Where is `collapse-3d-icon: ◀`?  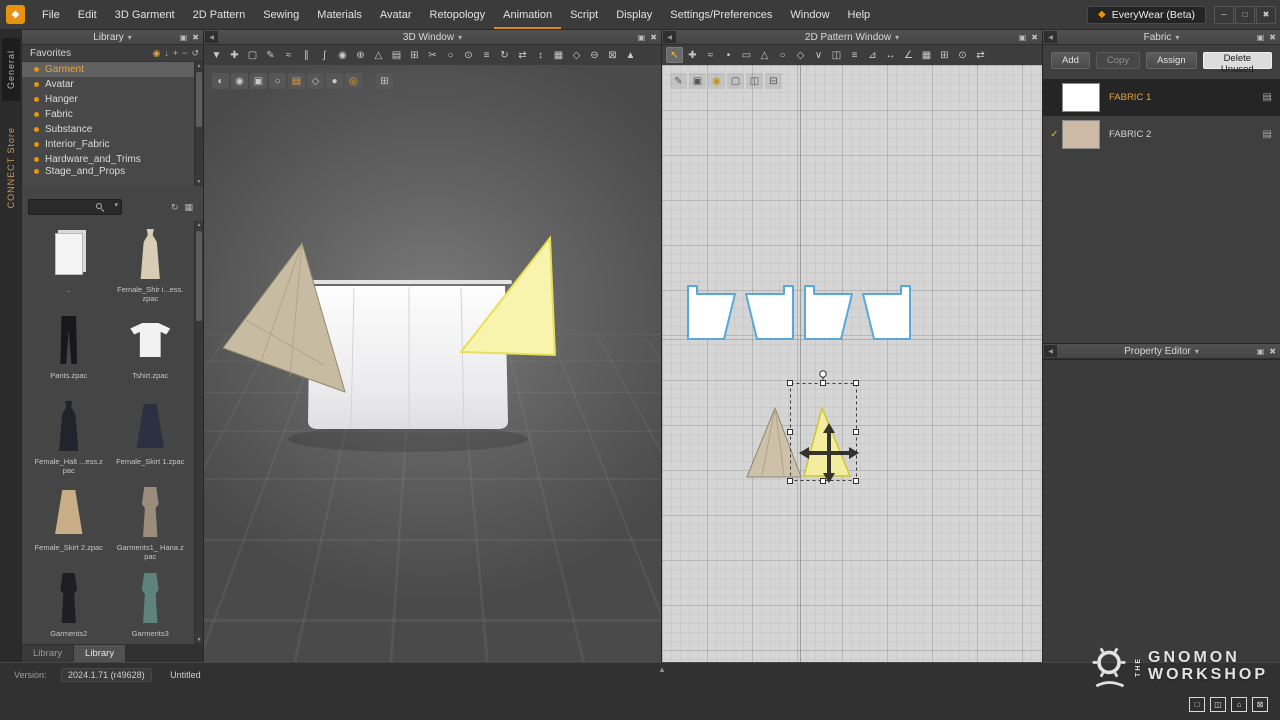
collapse-3d-icon: ◀ is located at coordinates (211, 37).